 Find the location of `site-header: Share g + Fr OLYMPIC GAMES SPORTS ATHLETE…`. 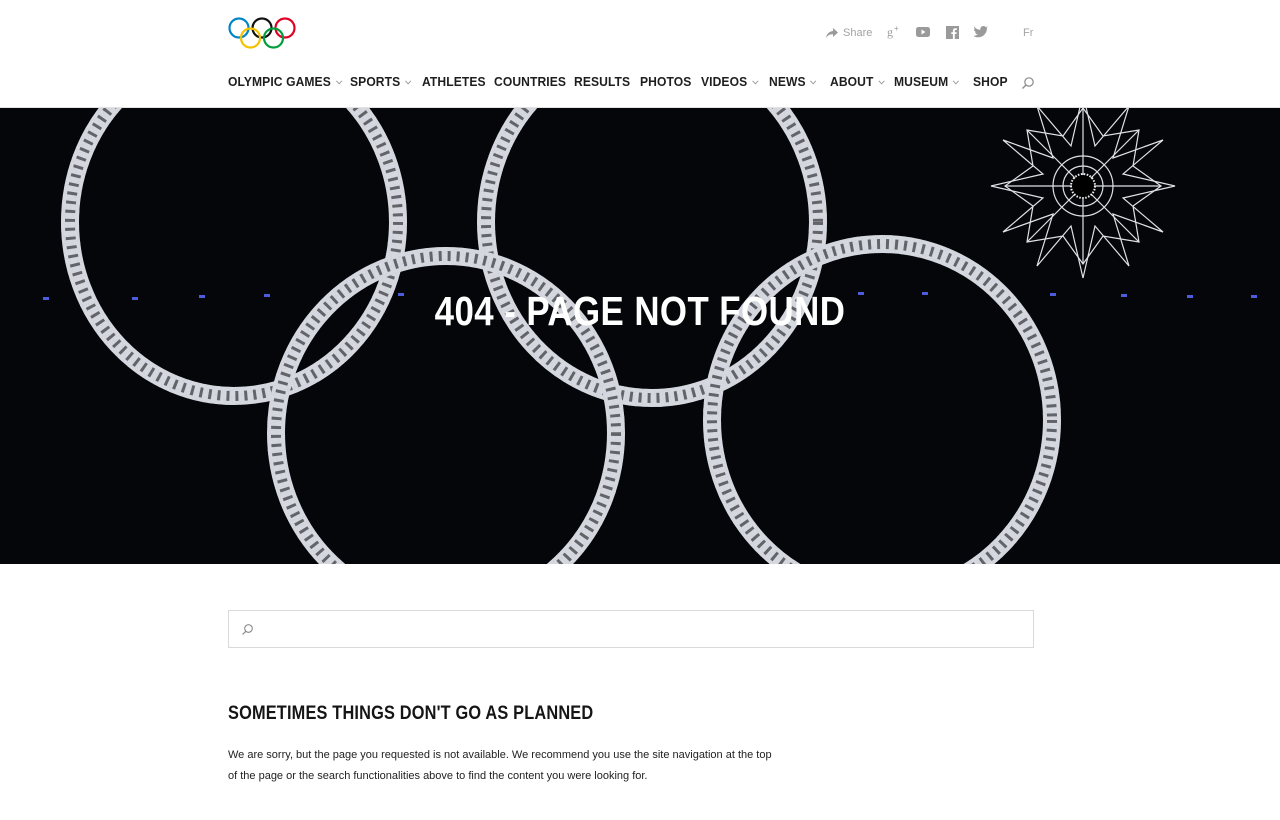

site-header: Share g + Fr OLYMPIC GAMES SPORTS ATHLETE… is located at coordinates (640, 54).